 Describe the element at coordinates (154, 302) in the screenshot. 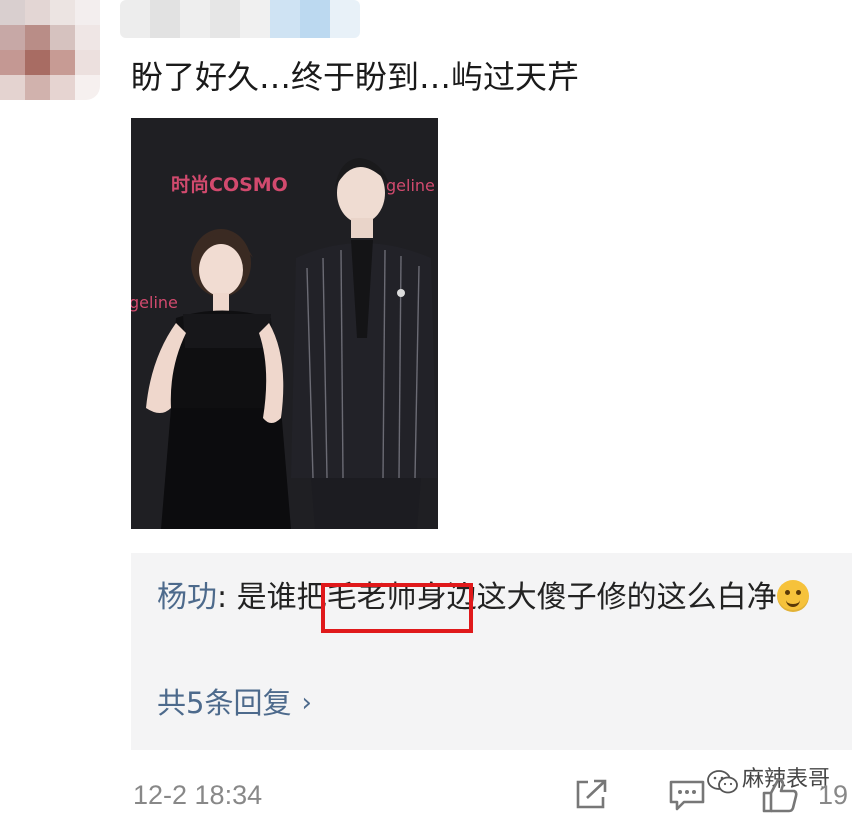

I see `backdrop-brand-mid: geline` at that location.